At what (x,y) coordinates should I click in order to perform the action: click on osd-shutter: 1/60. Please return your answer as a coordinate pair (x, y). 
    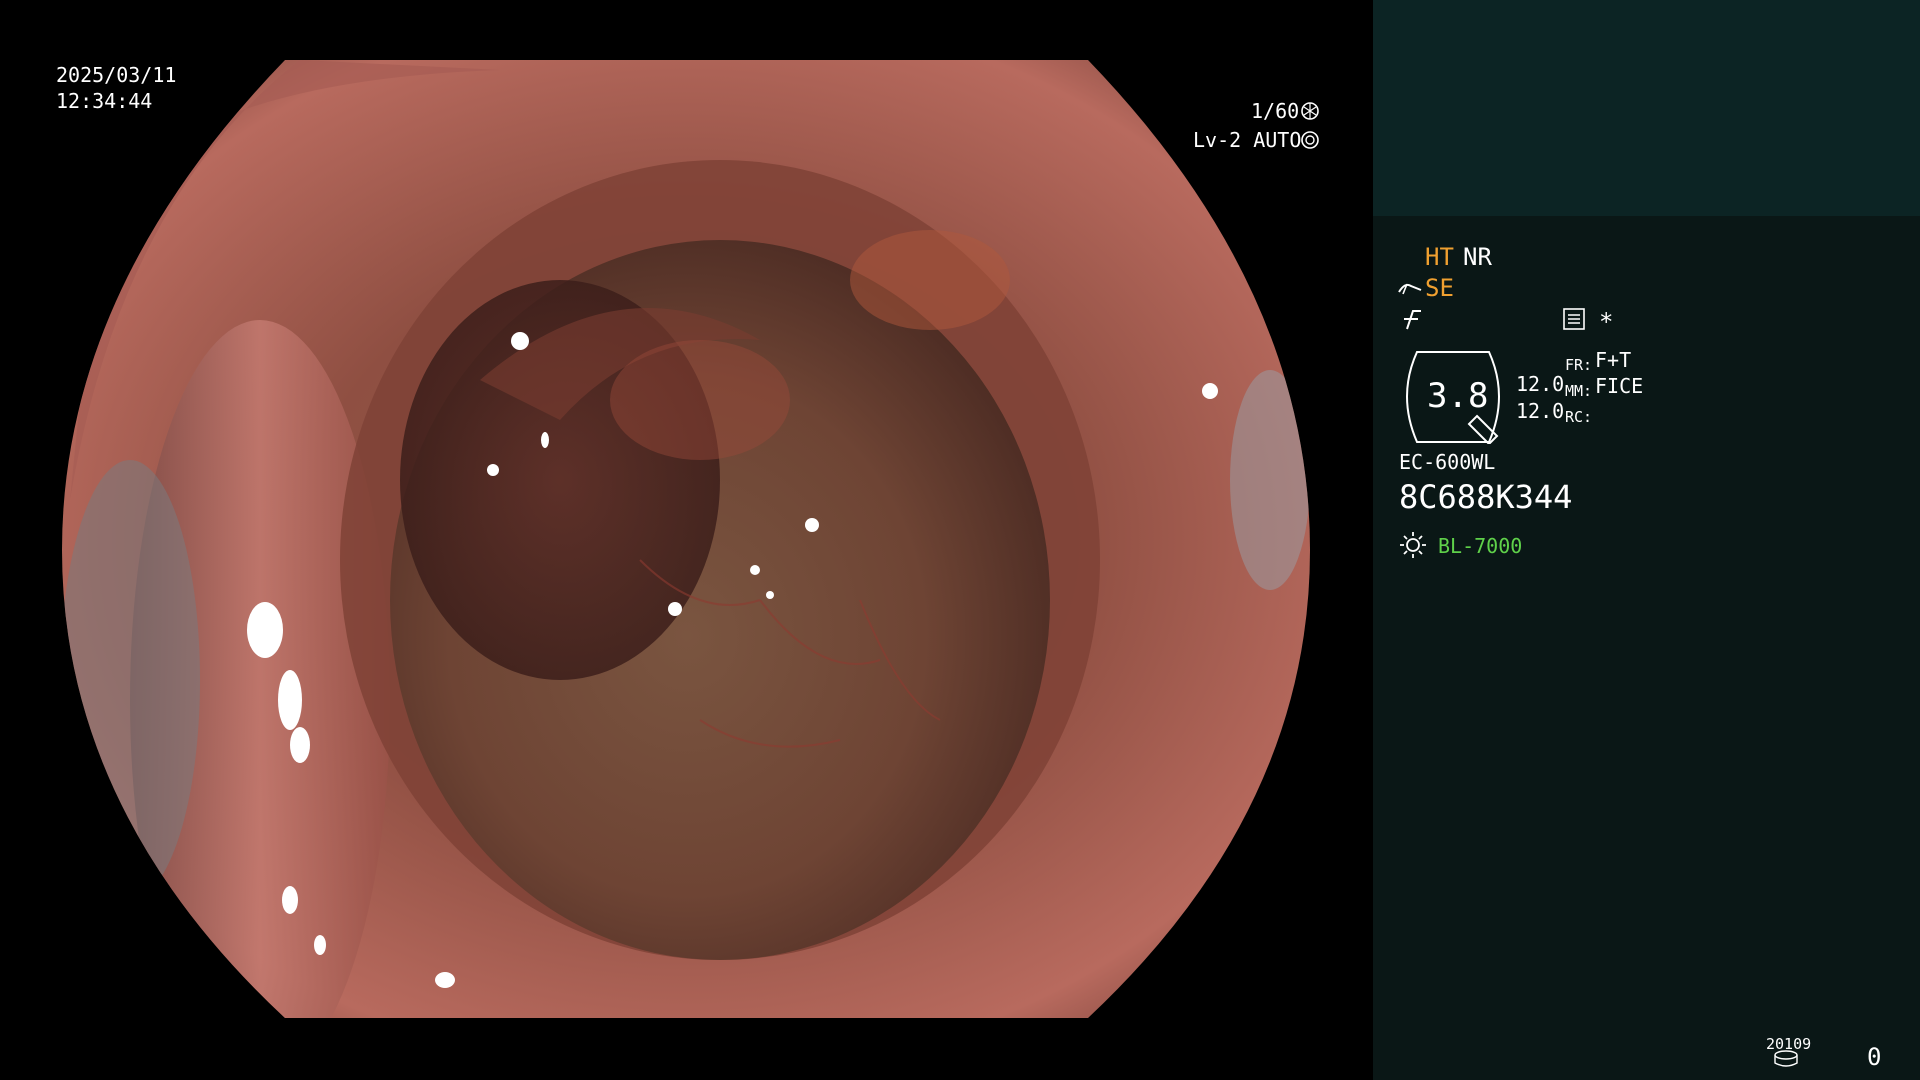
    Looking at the image, I should click on (1275, 111).